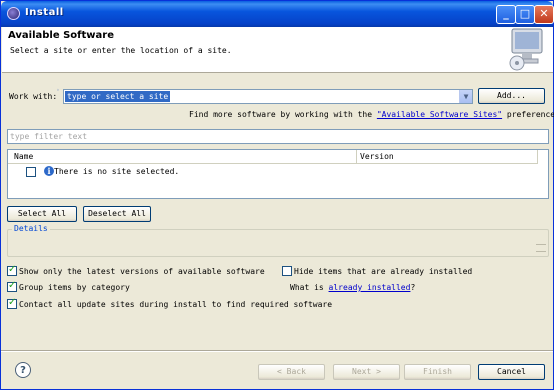 Image resolution: width=554 pixels, height=390 pixels. Describe the element at coordinates (182, 157) in the screenshot. I see `column-header-name: Name` at that location.